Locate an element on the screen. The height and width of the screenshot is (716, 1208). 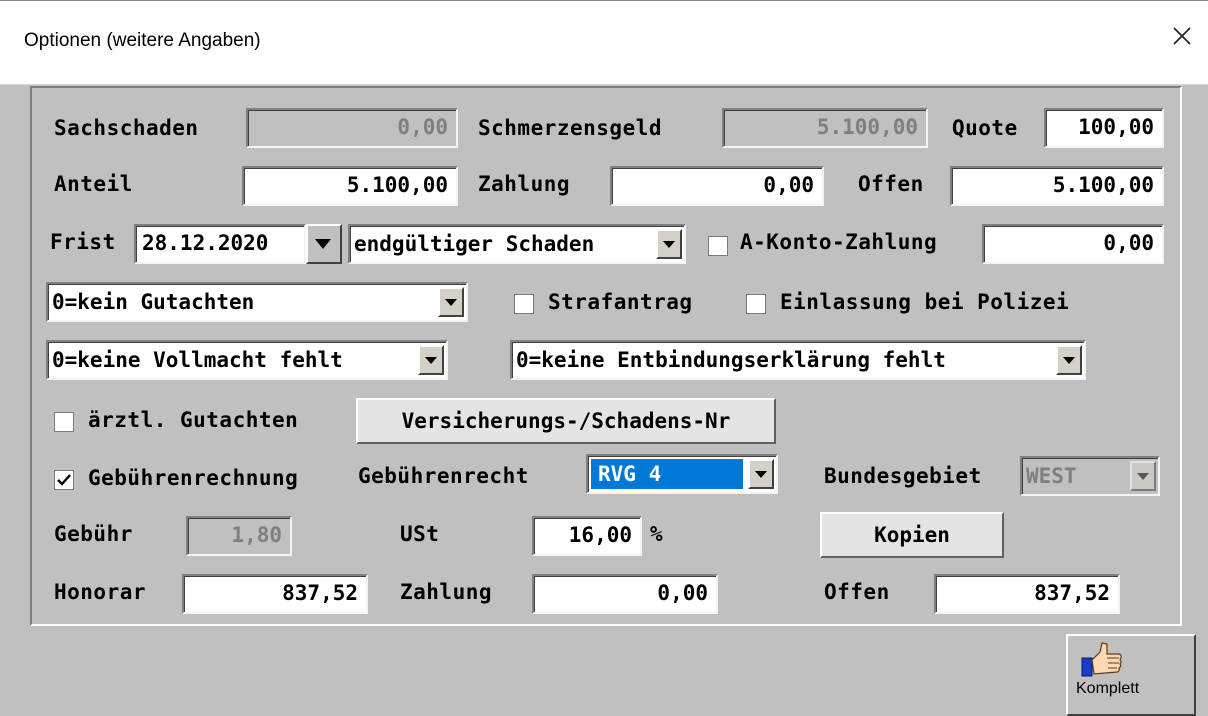
komplett-button: Komplett is located at coordinates (1131, 675).